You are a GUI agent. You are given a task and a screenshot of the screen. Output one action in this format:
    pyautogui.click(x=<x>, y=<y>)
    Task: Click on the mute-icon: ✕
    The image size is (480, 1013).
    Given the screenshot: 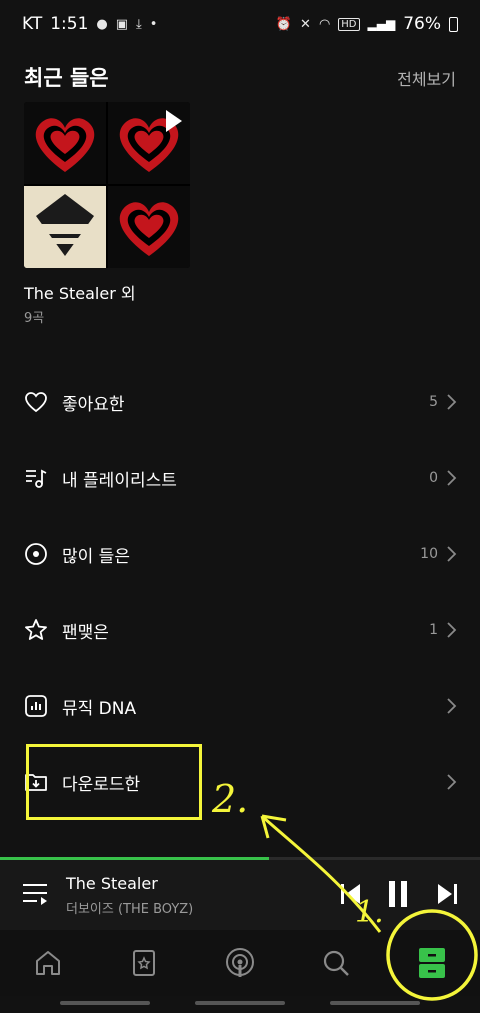 What is the action you would take?
    pyautogui.click(x=305, y=24)
    